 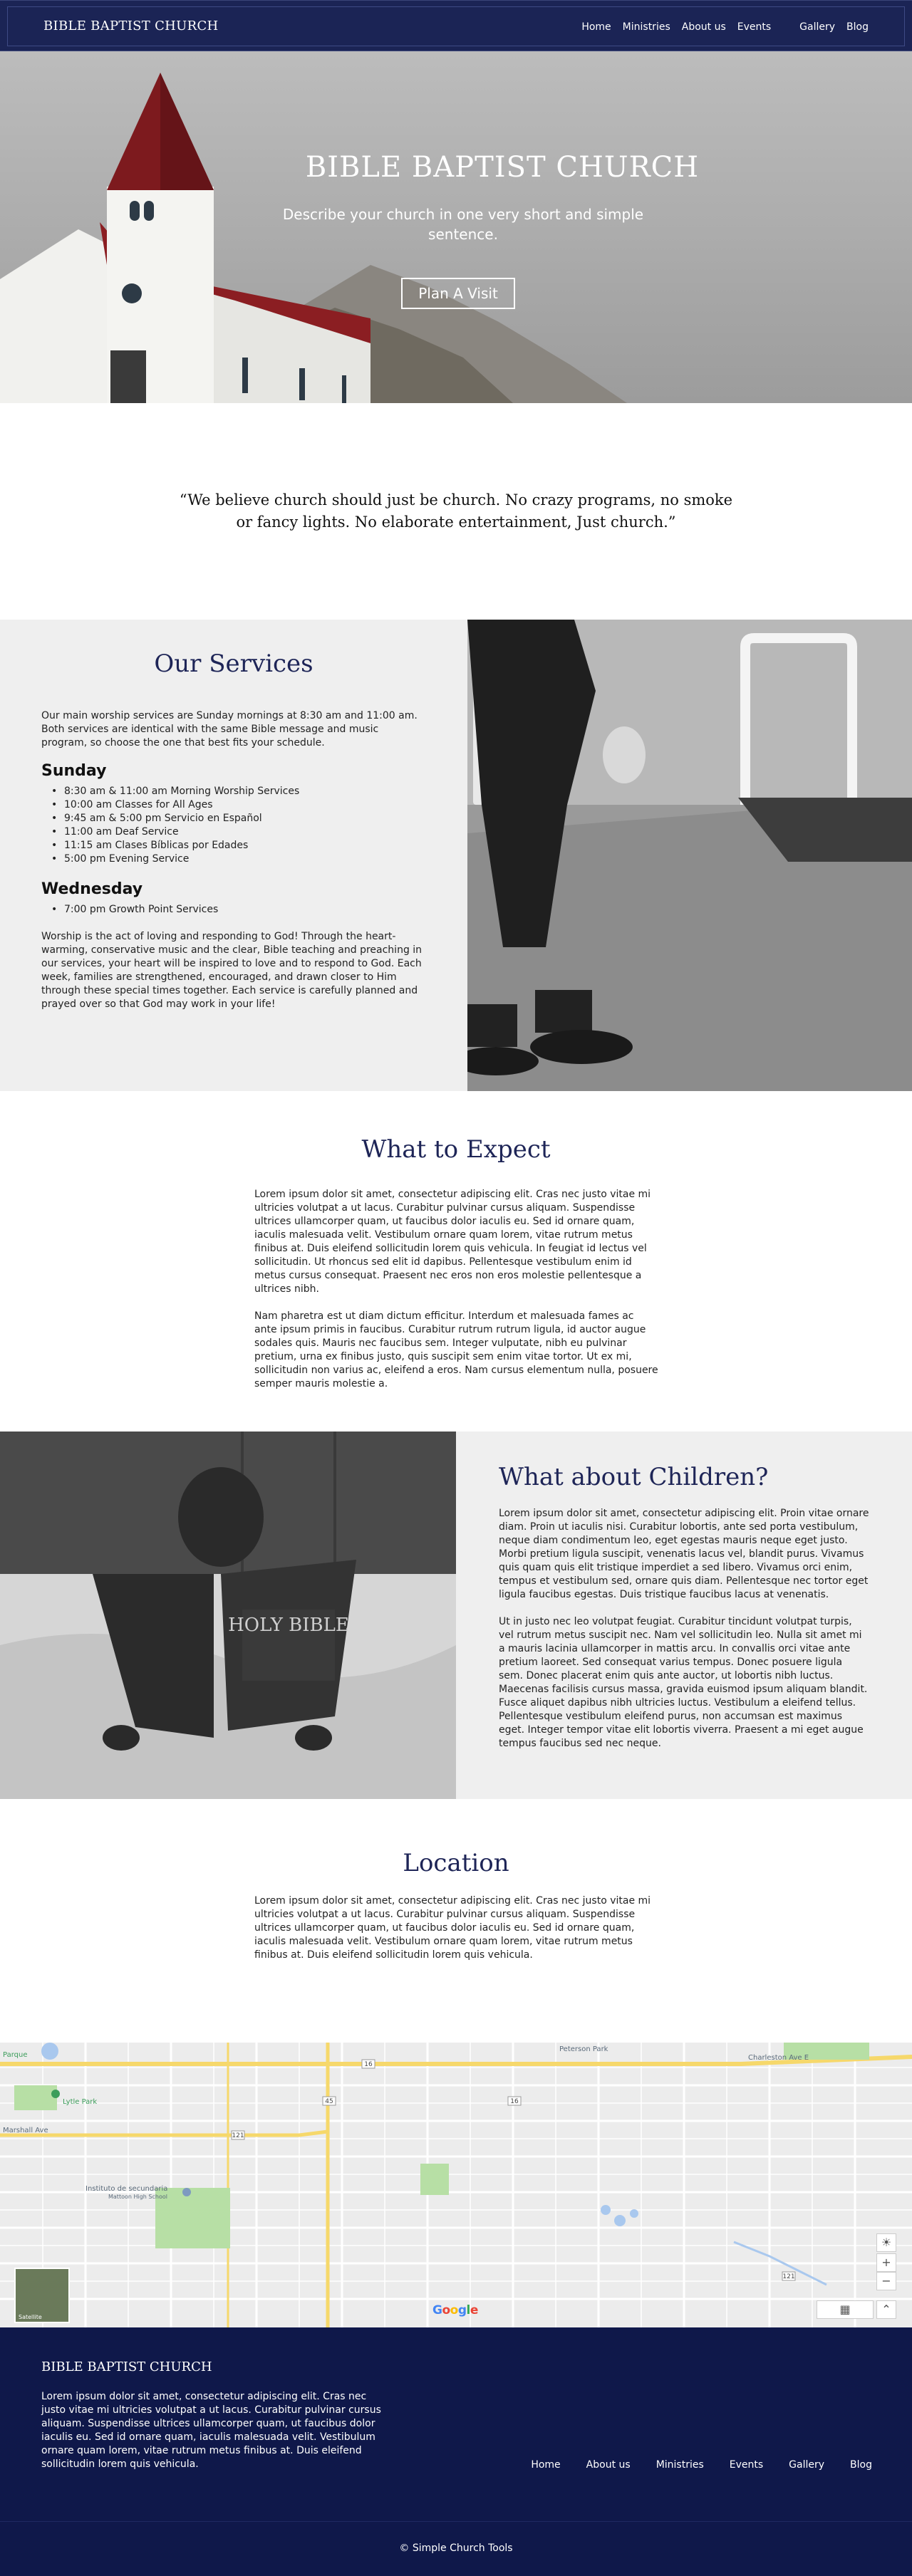 What do you see at coordinates (234, 664) in the screenshot?
I see `services-title: Our Services` at bounding box center [234, 664].